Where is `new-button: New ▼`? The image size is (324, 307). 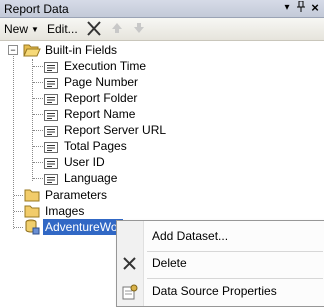
new-button: New ▼ is located at coordinates (21, 29).